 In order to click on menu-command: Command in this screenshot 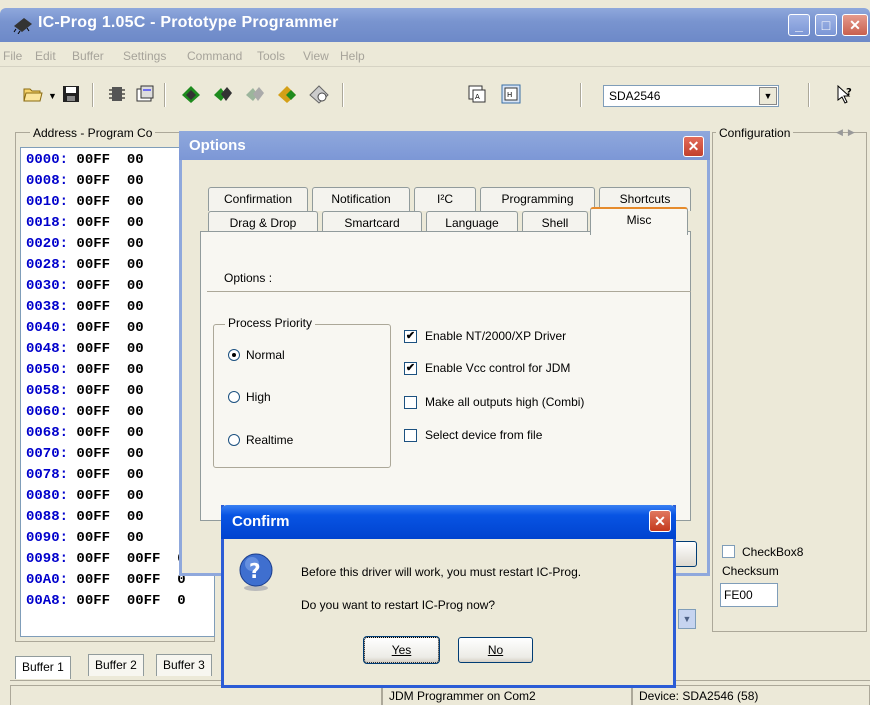, I will do `click(214, 56)`.